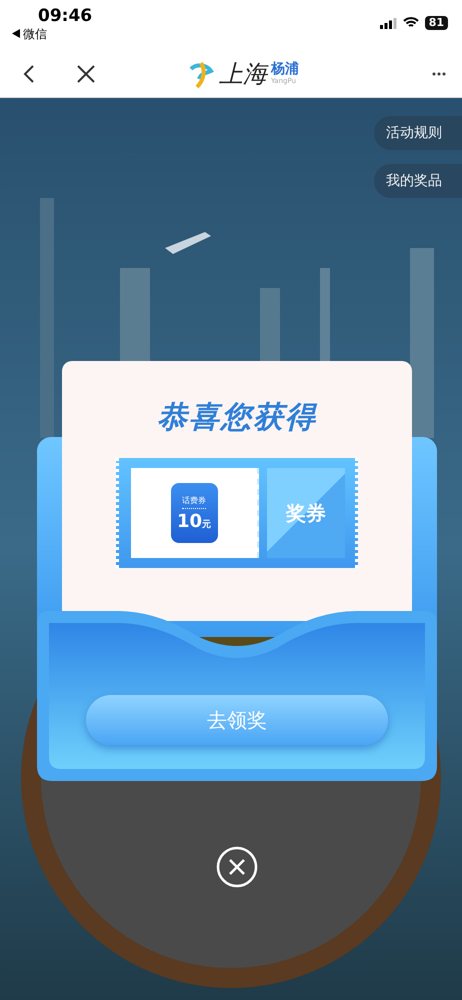 The width and height of the screenshot is (462, 1000). What do you see at coordinates (418, 133) in the screenshot?
I see `side-menu-button: 活动规则` at bounding box center [418, 133].